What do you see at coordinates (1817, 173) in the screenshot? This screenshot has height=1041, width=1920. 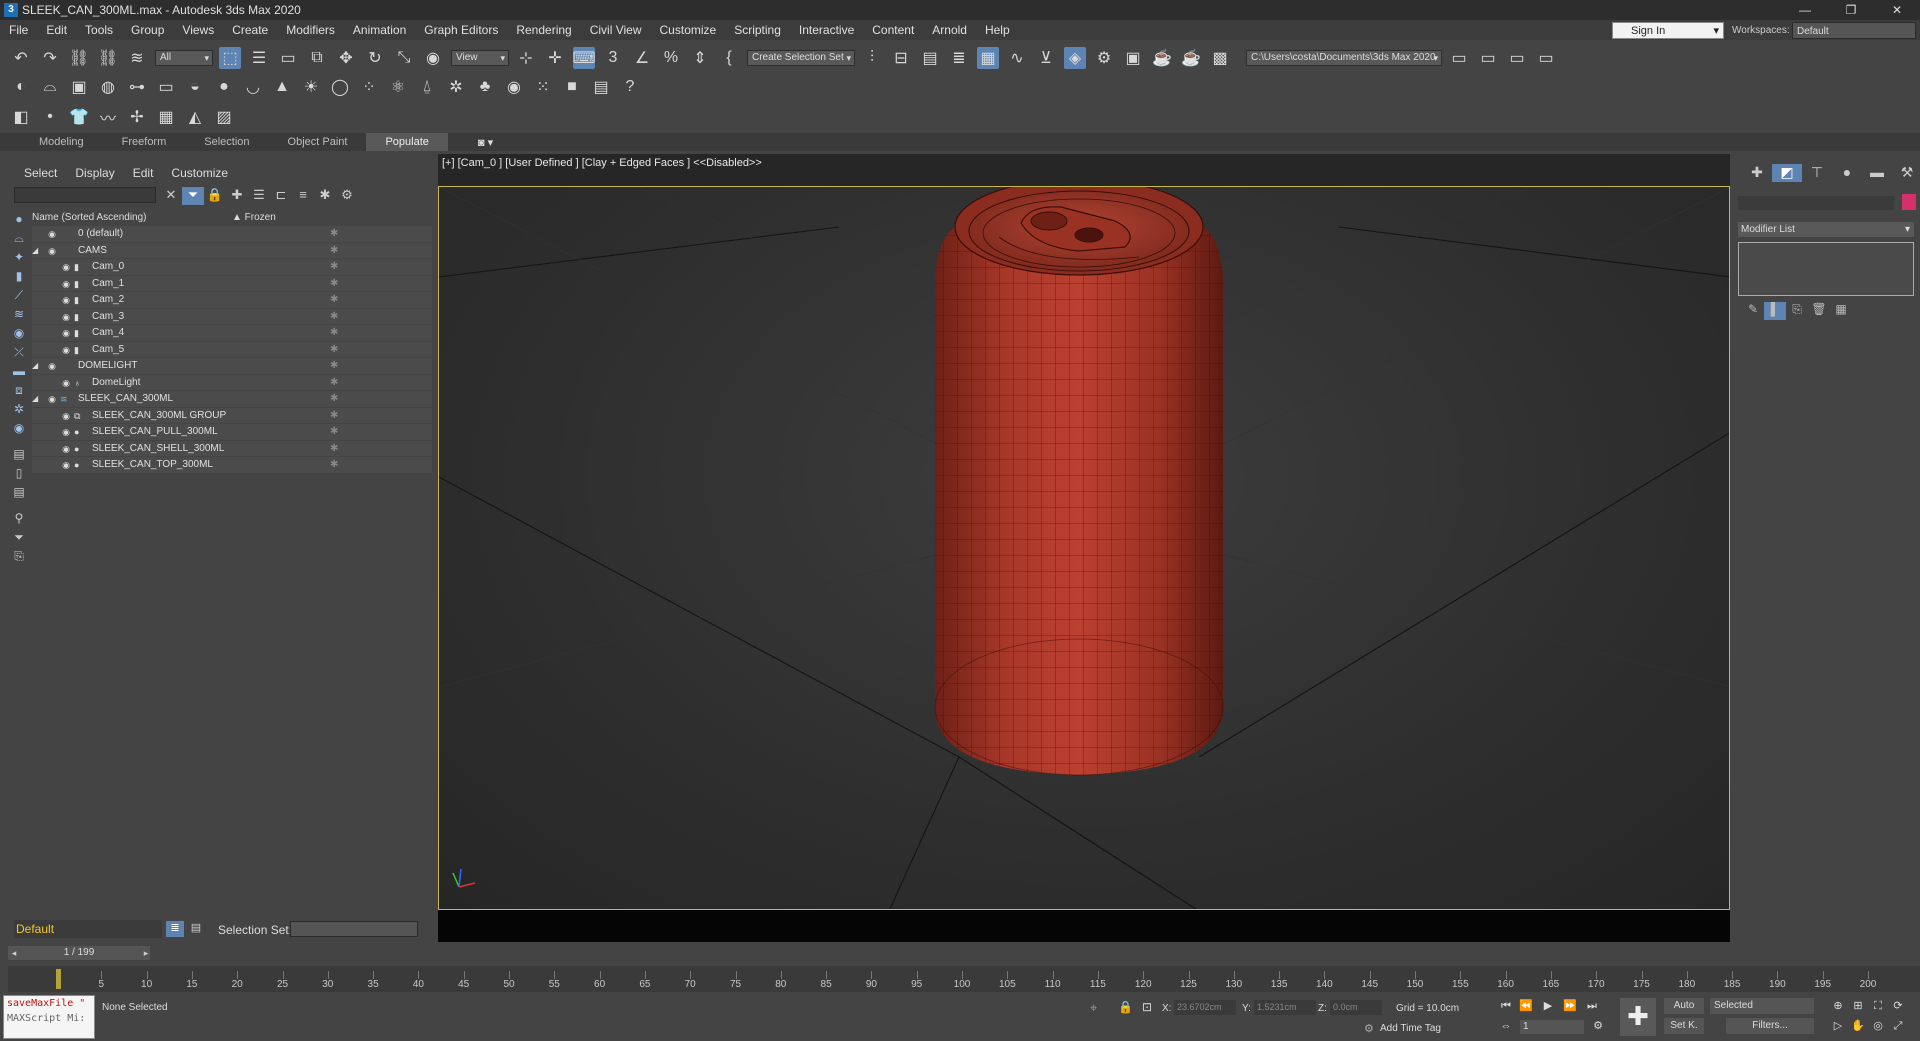 I see `hierarchy-tab-icon: ⊤` at bounding box center [1817, 173].